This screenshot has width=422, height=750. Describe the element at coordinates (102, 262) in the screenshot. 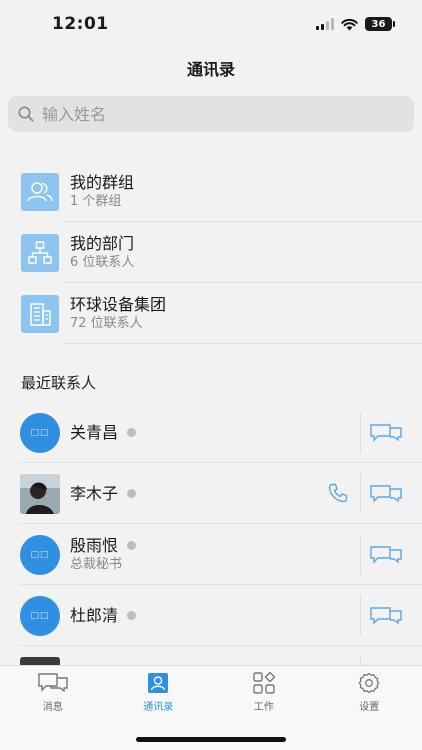

I see `group-subtitle: 6 位联系人` at that location.